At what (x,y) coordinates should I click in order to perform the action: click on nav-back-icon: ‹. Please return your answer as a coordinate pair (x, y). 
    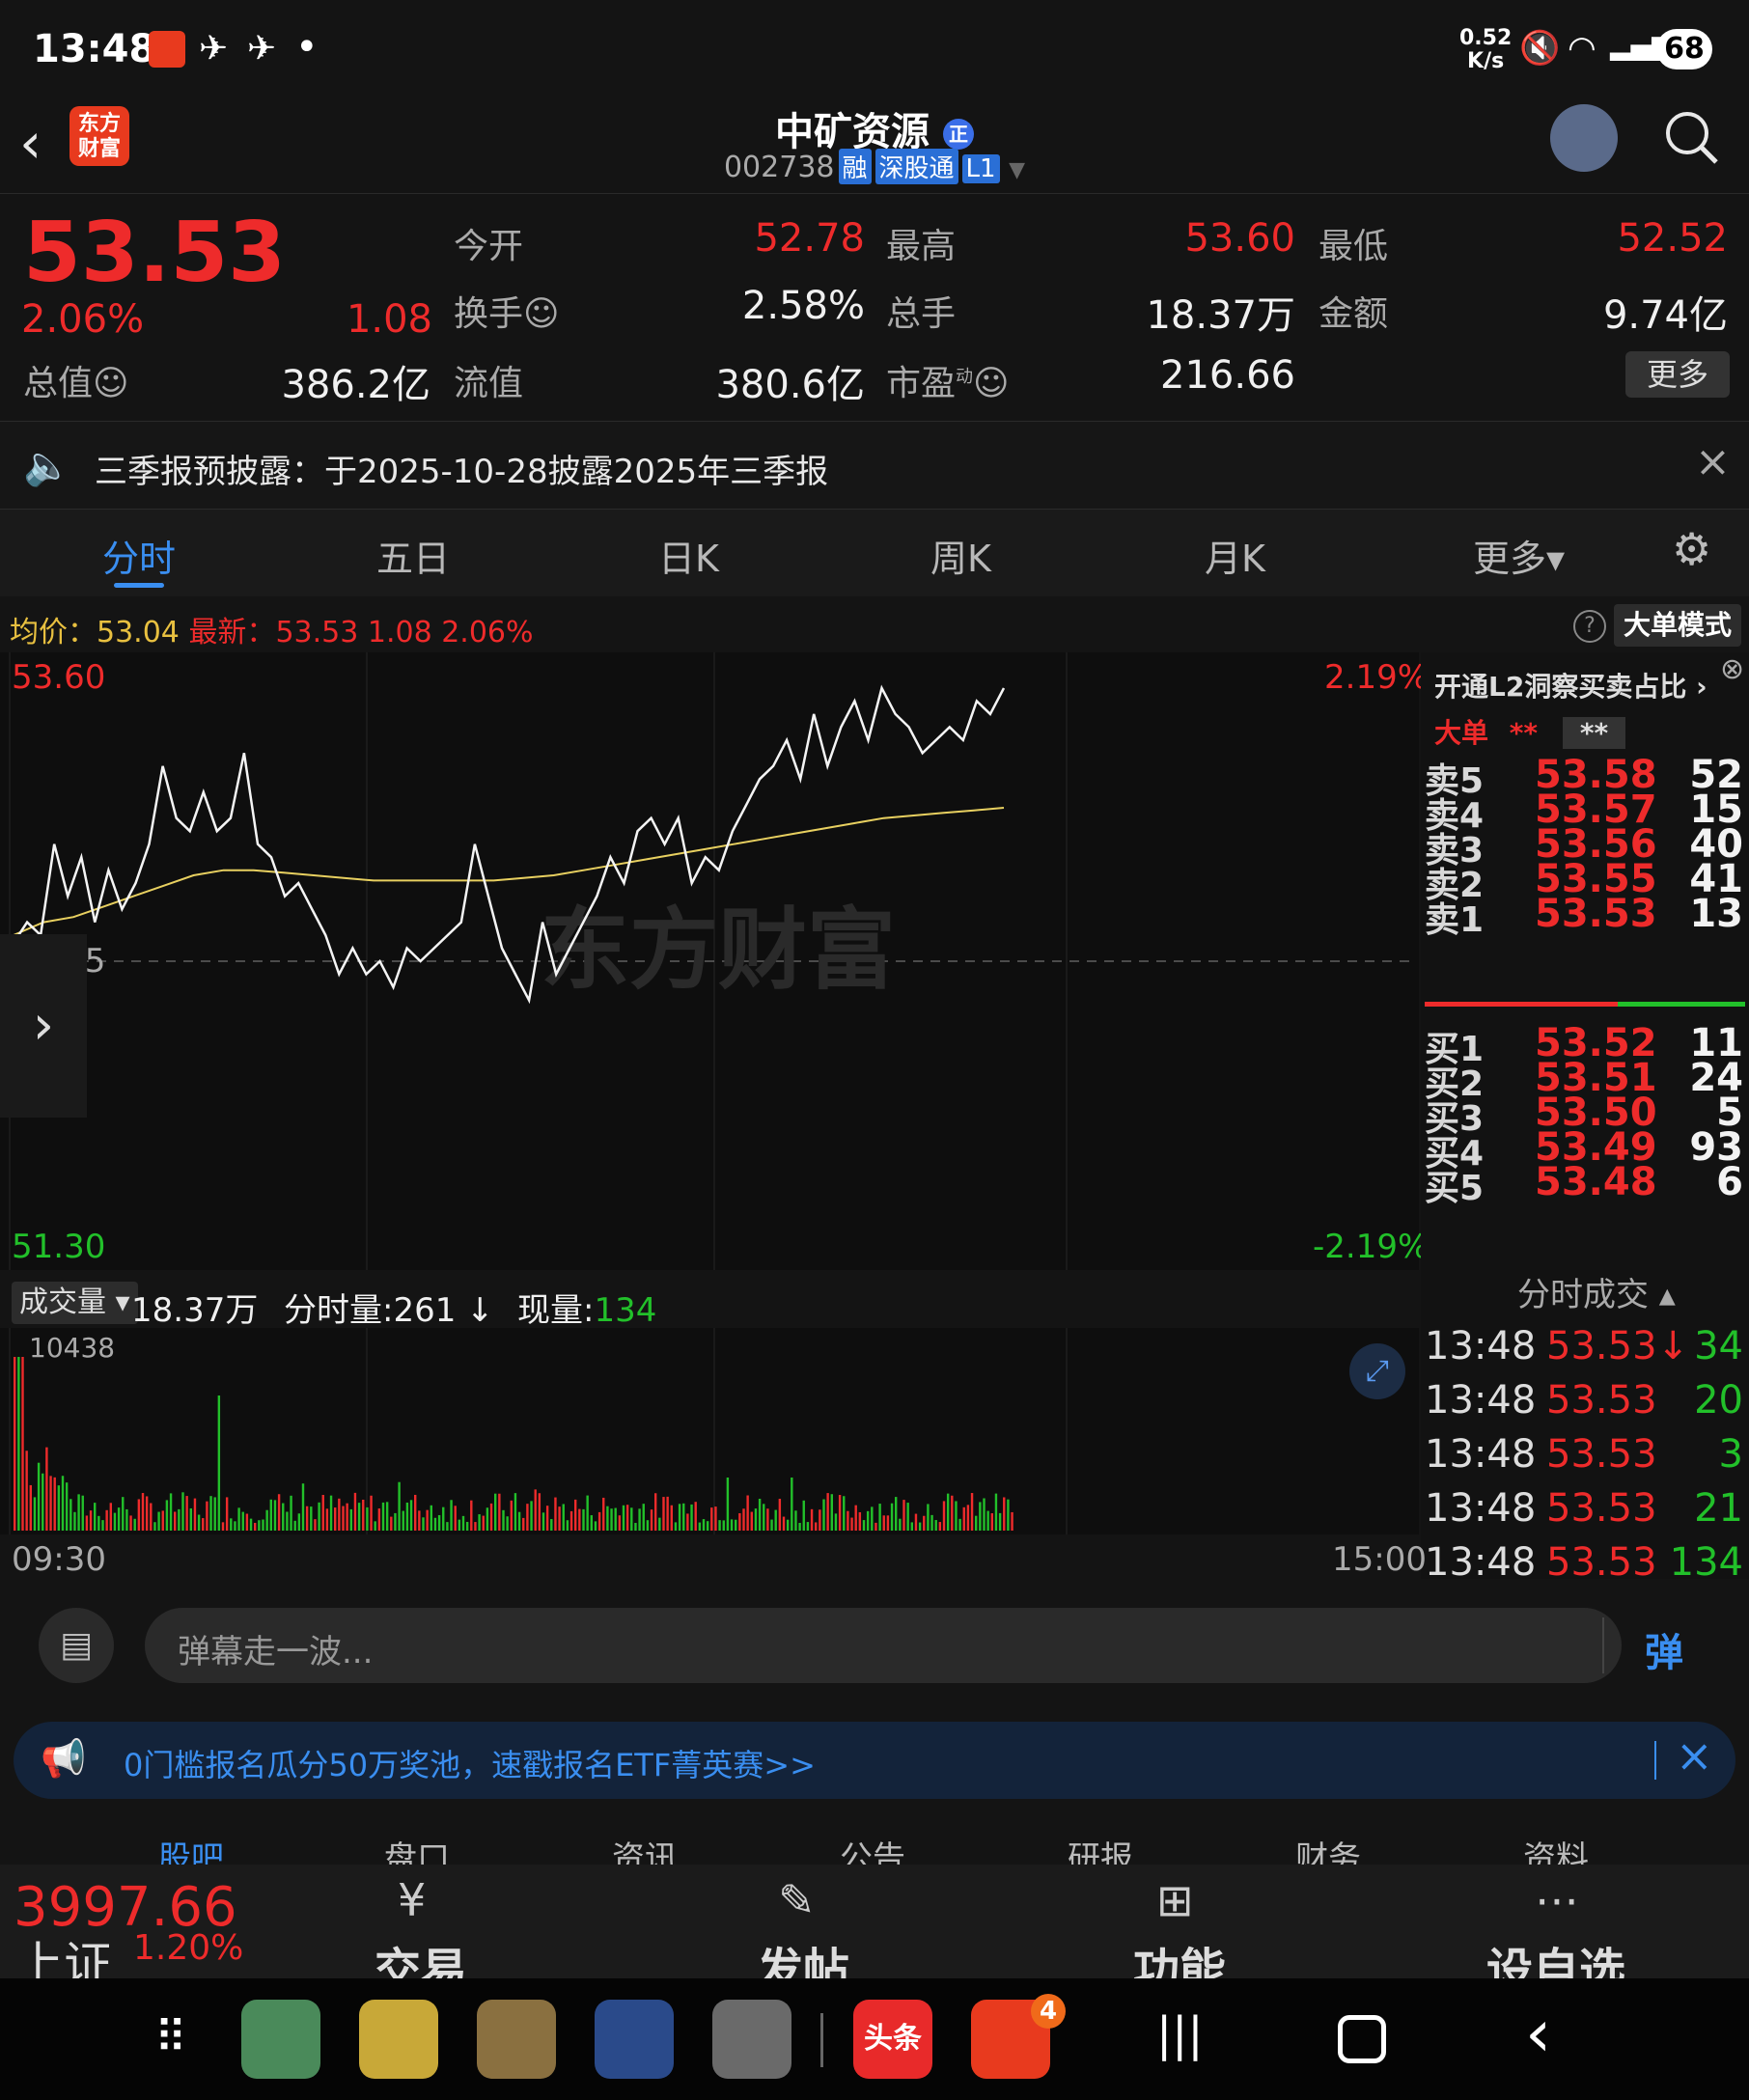
    Looking at the image, I should click on (1538, 2034).